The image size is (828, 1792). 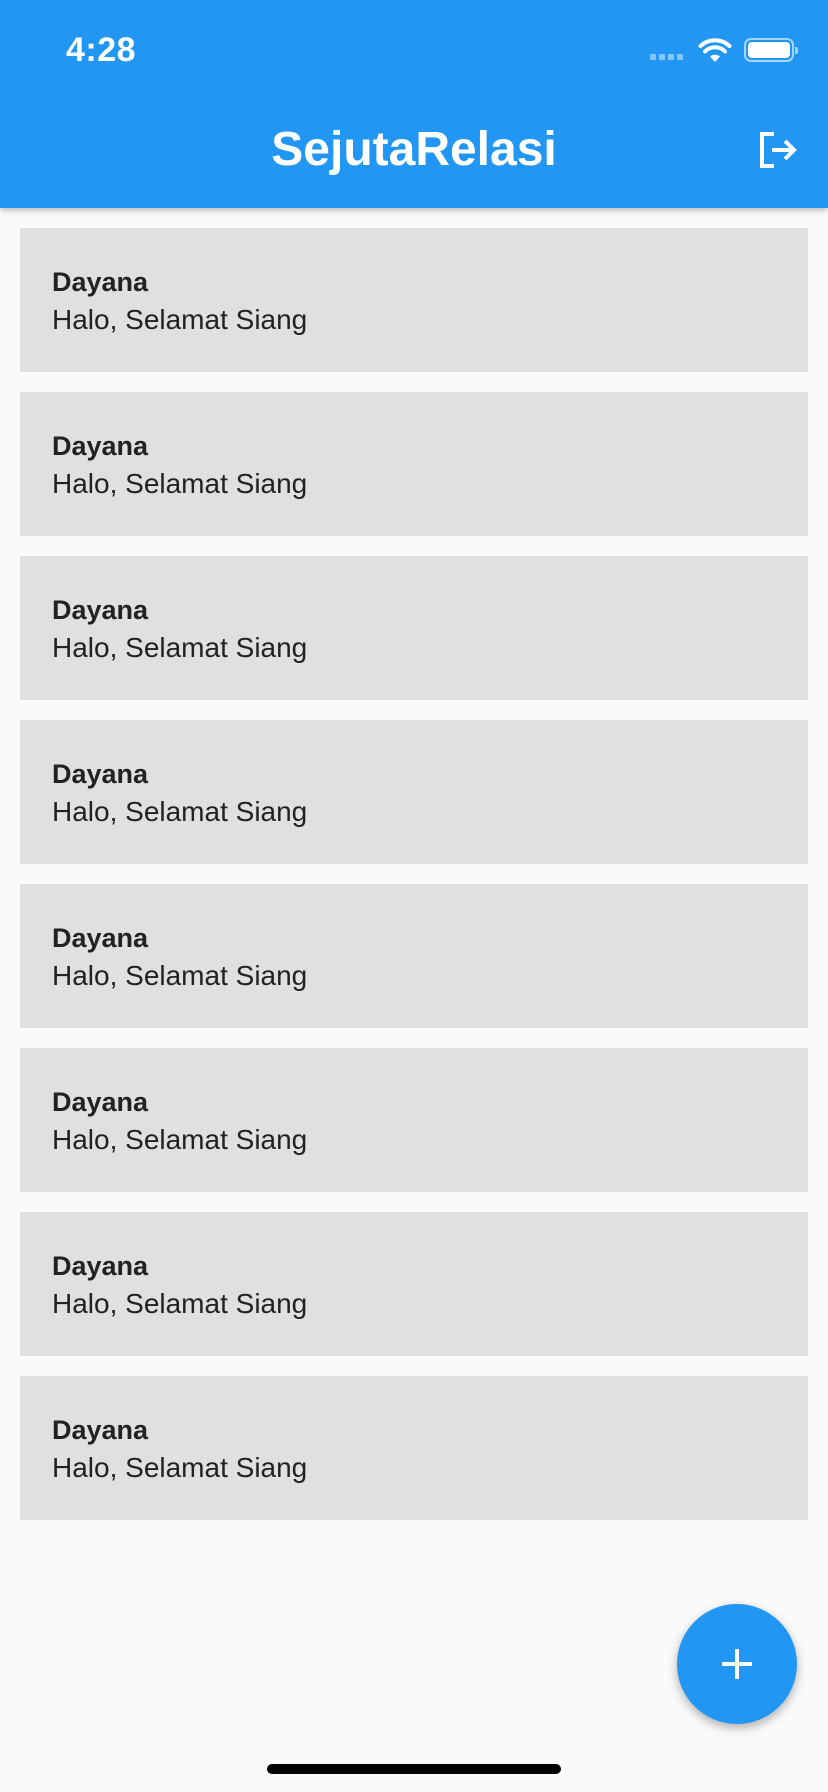 What do you see at coordinates (414, 1769) in the screenshot?
I see `home-indicator` at bounding box center [414, 1769].